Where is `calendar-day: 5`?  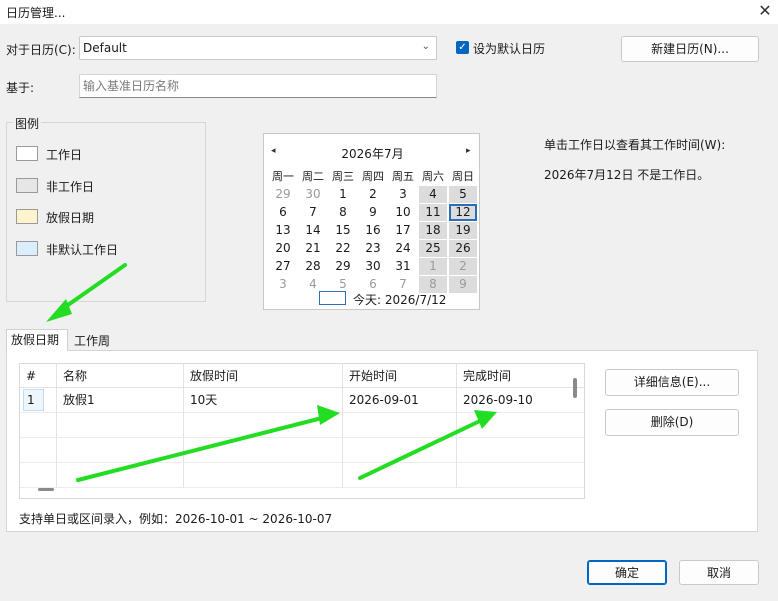 calendar-day: 5 is located at coordinates (463, 194).